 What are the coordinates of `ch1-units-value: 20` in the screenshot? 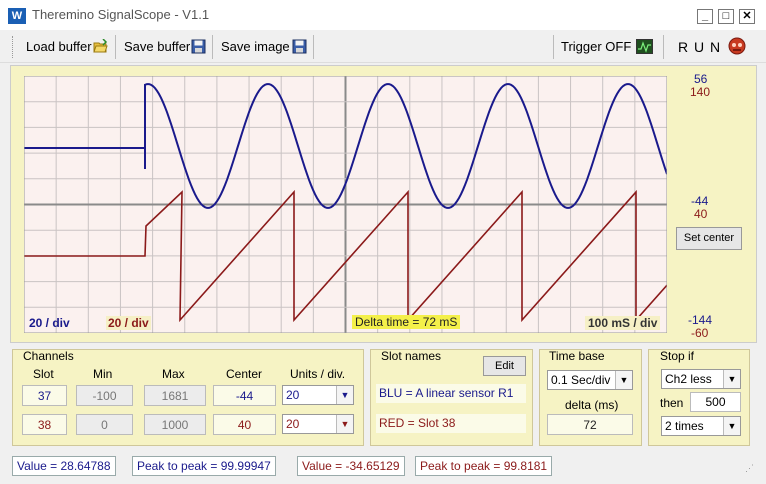 It's located at (293, 395).